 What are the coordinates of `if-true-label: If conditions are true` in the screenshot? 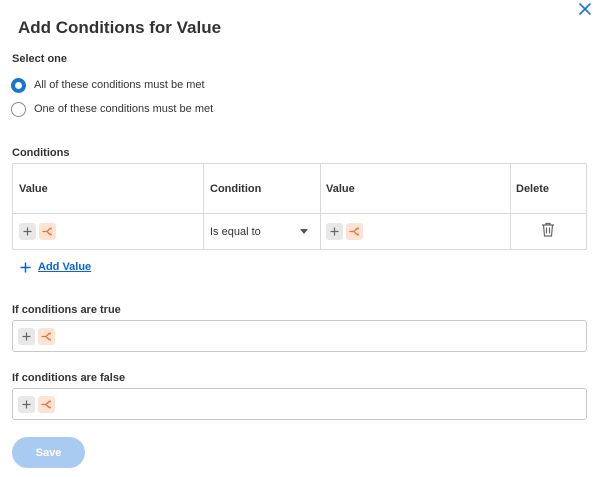 It's located at (66, 310).